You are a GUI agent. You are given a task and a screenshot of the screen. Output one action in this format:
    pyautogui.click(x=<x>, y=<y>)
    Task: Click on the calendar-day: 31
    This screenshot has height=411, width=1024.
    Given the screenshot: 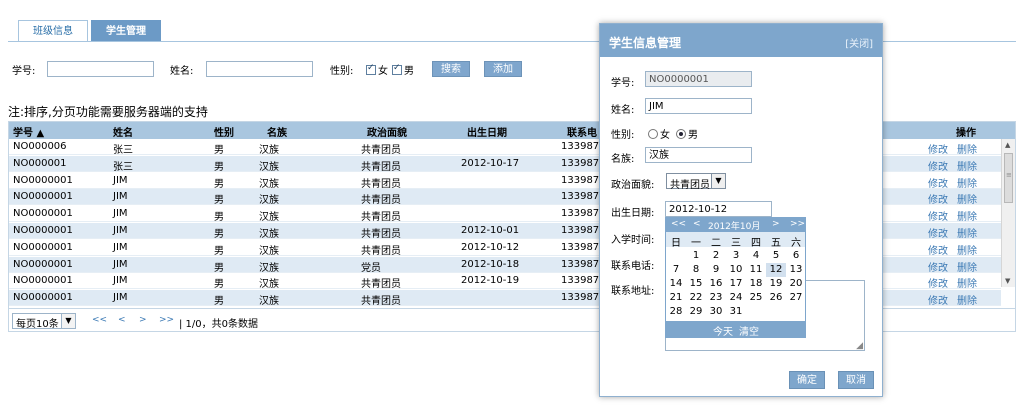 What is the action you would take?
    pyautogui.click(x=736, y=312)
    